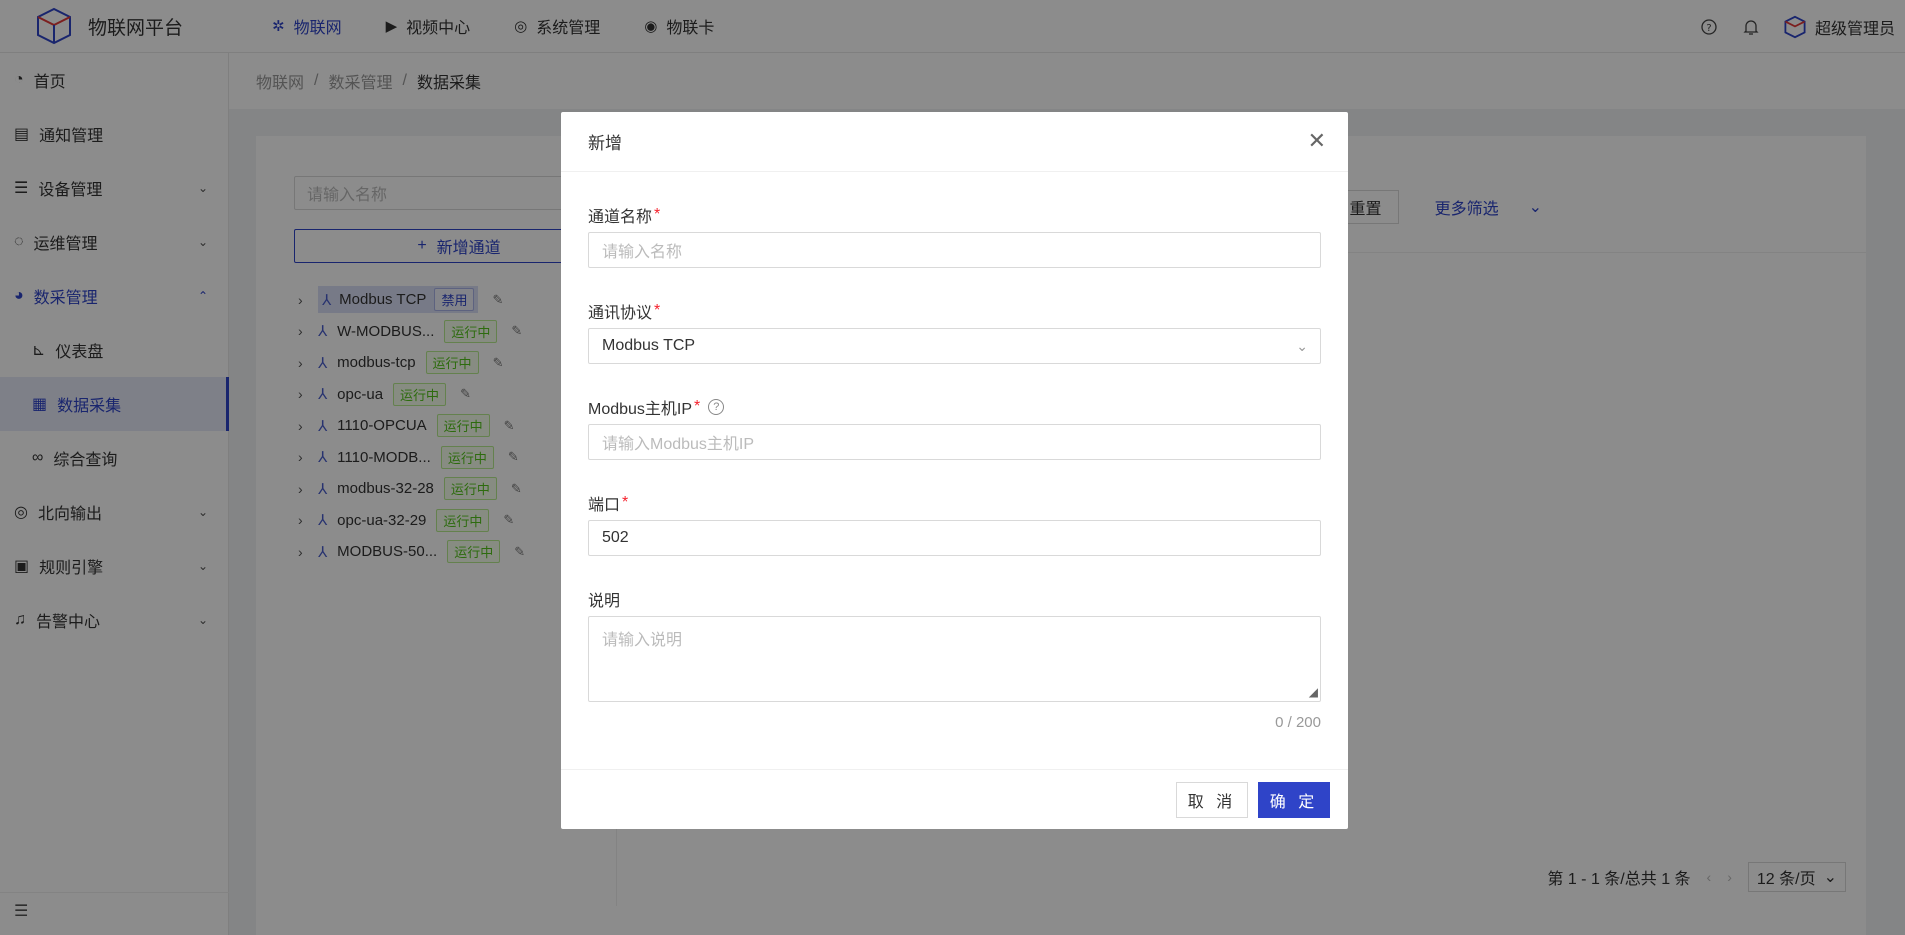 The height and width of the screenshot is (935, 1905). I want to click on port-value: 502, so click(615, 537).